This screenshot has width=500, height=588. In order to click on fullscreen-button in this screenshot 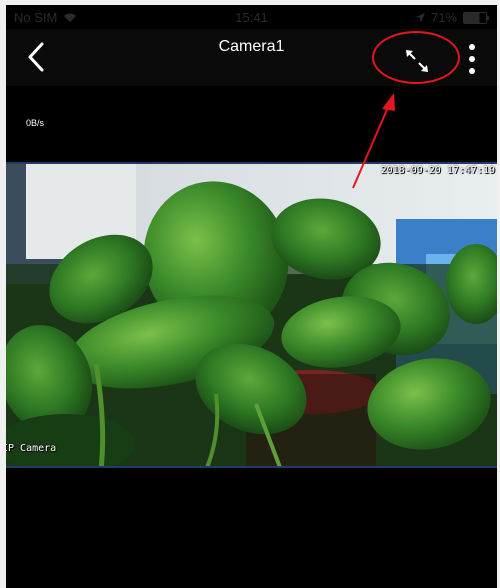, I will do `click(417, 61)`.